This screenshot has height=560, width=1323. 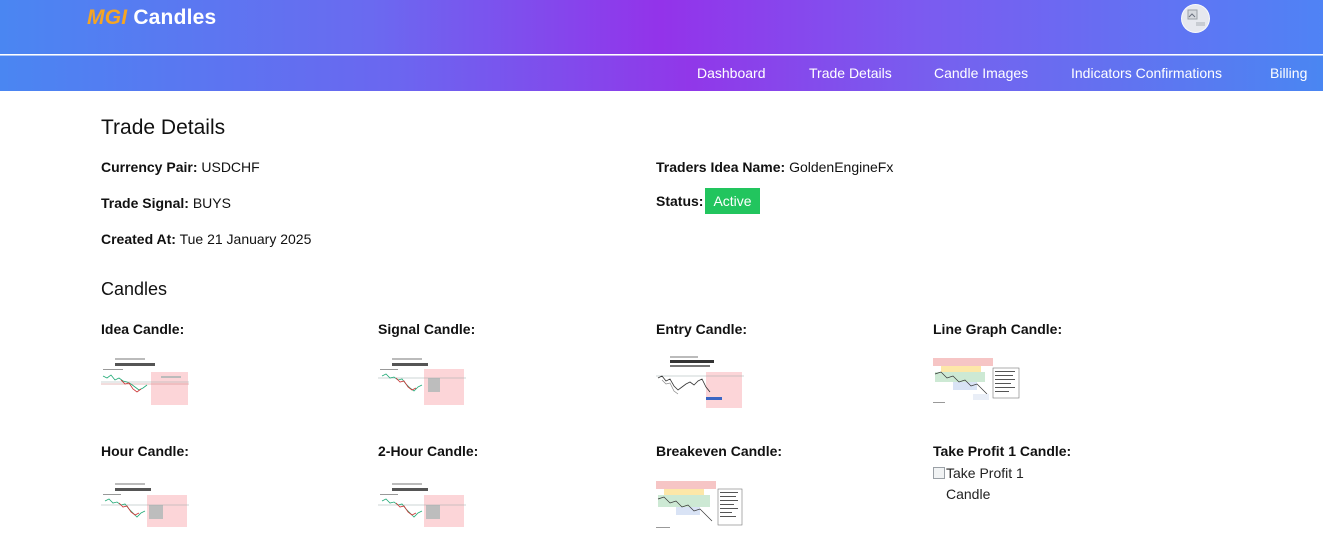 What do you see at coordinates (211, 203) in the screenshot?
I see `trade-signal-value: BUYS` at bounding box center [211, 203].